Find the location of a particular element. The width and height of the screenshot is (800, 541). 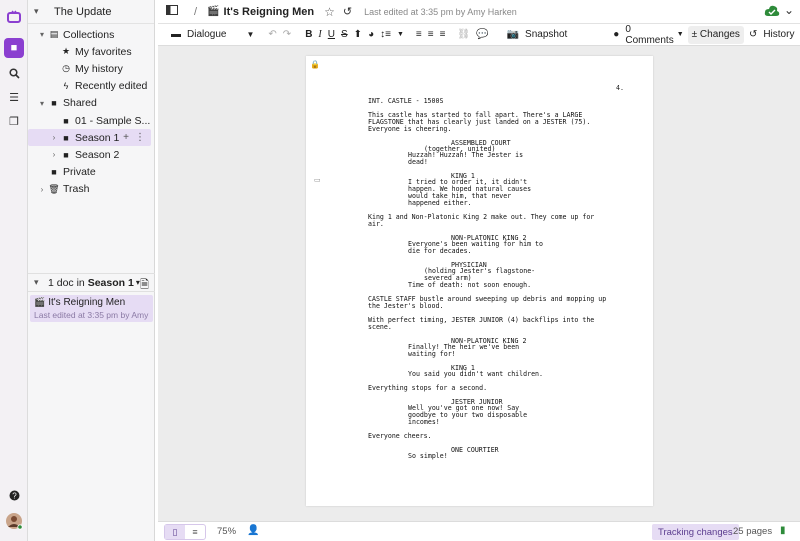

comment-marker-icon: ▭ is located at coordinates (317, 180).